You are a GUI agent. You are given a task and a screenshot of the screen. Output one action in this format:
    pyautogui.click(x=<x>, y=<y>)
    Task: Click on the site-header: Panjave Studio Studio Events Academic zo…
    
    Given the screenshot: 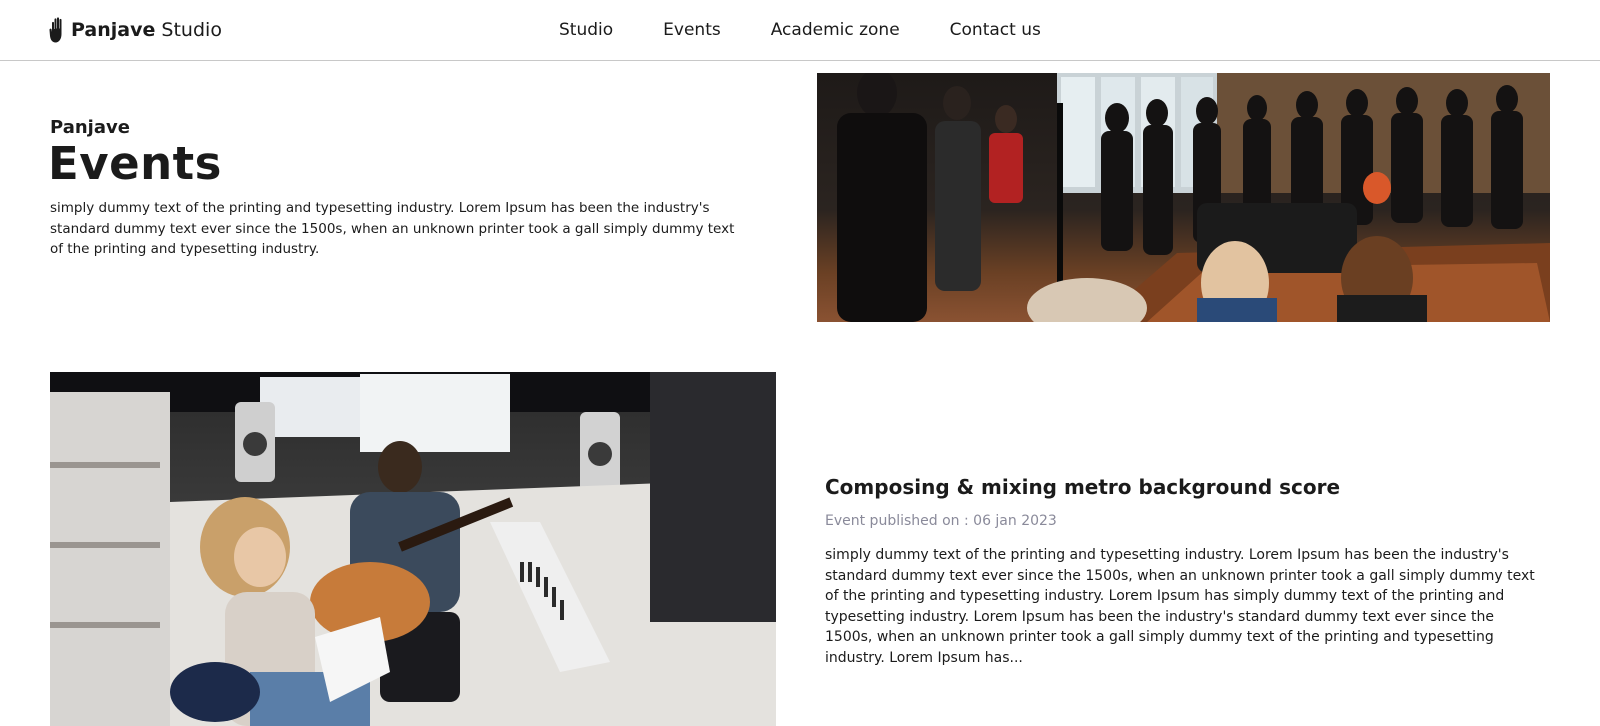 What is the action you would take?
    pyautogui.click(x=800, y=30)
    